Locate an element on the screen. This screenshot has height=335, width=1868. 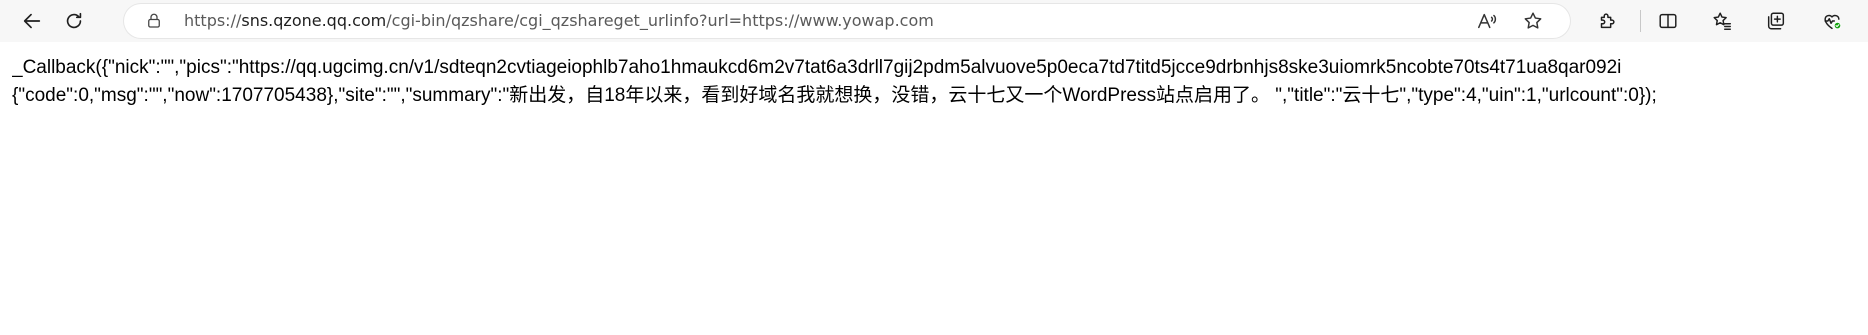
puzzle-icon is located at coordinates (1607, 21).